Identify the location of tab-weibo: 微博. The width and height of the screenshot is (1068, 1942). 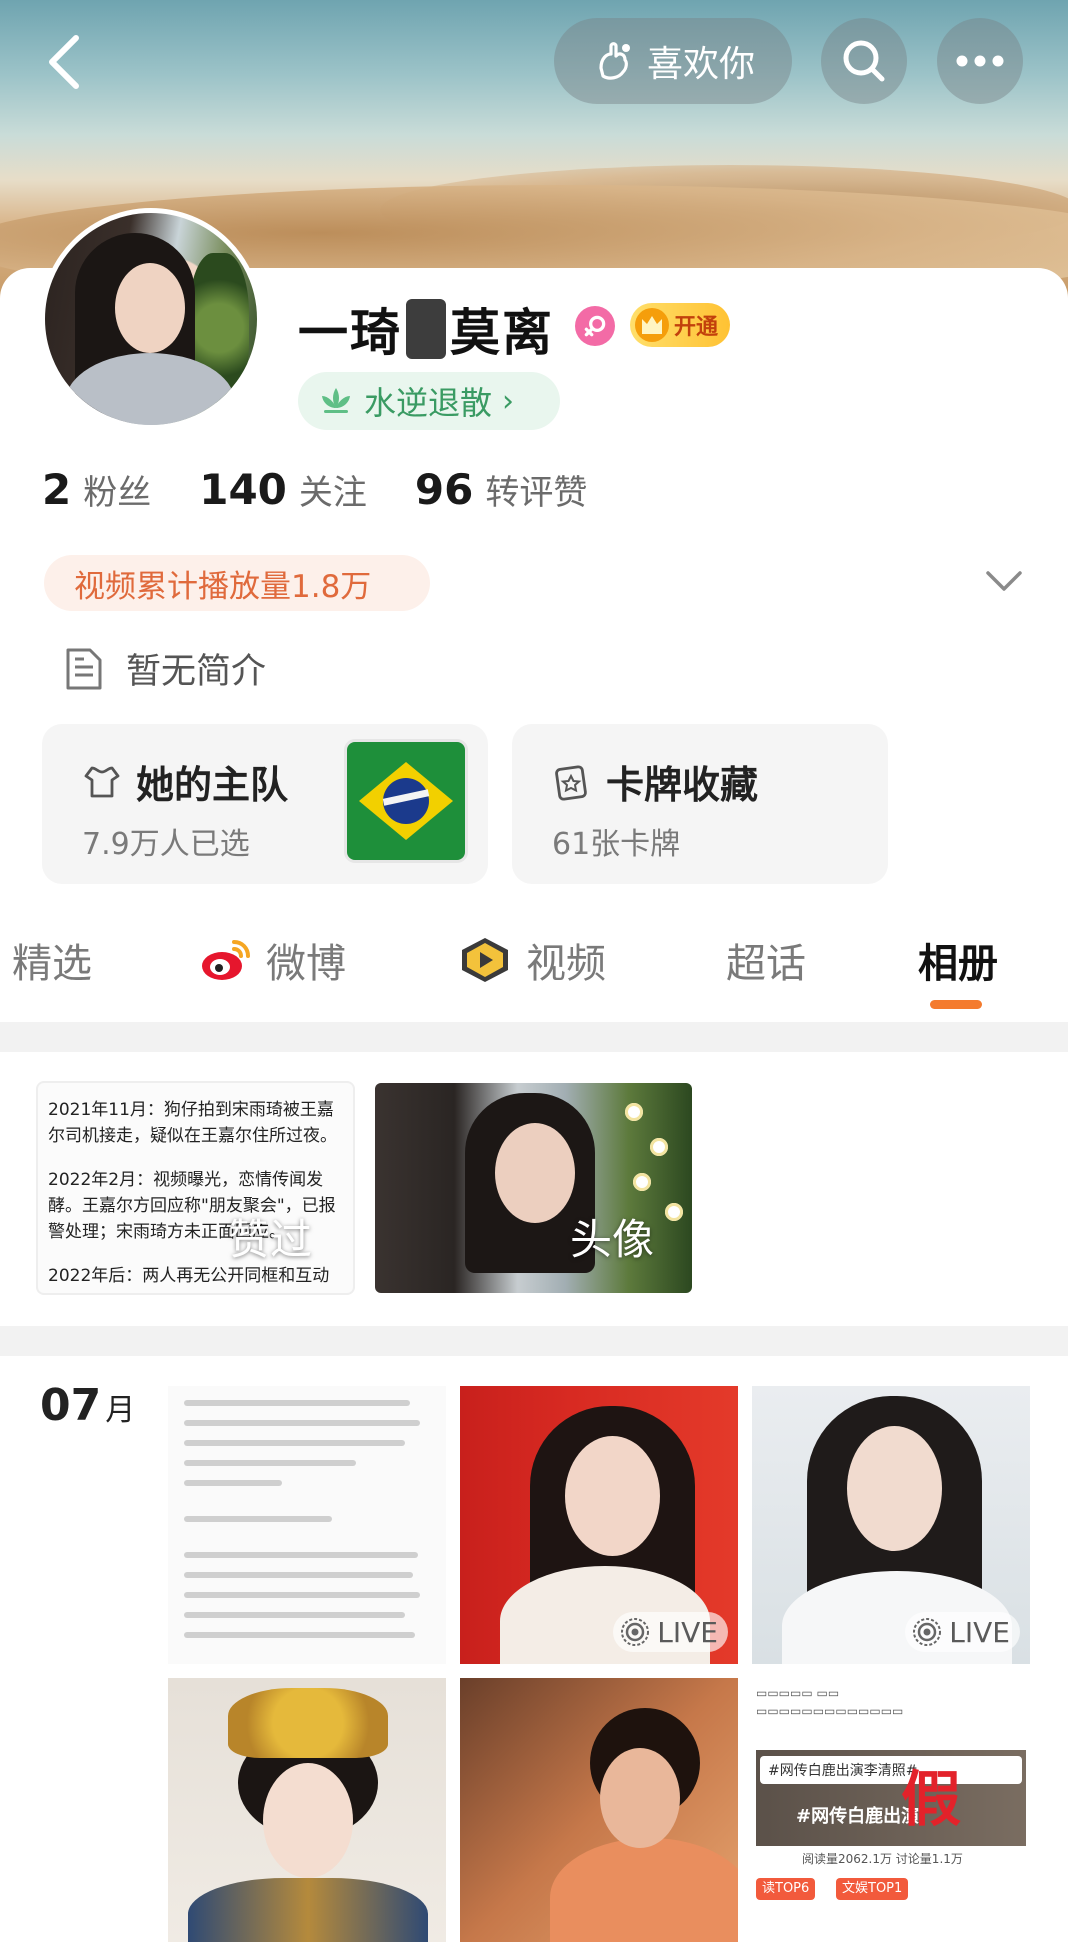
(272, 960).